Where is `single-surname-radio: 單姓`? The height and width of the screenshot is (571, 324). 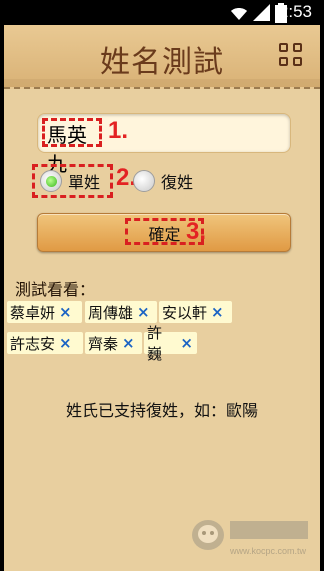 single-surname-radio: 單姓 is located at coordinates (72, 181).